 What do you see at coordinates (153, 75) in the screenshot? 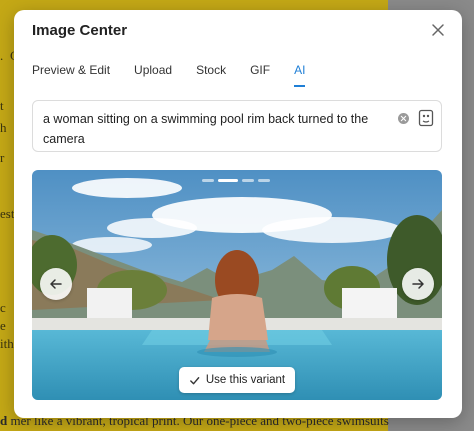
I see `tab-upload: Upload` at bounding box center [153, 75].